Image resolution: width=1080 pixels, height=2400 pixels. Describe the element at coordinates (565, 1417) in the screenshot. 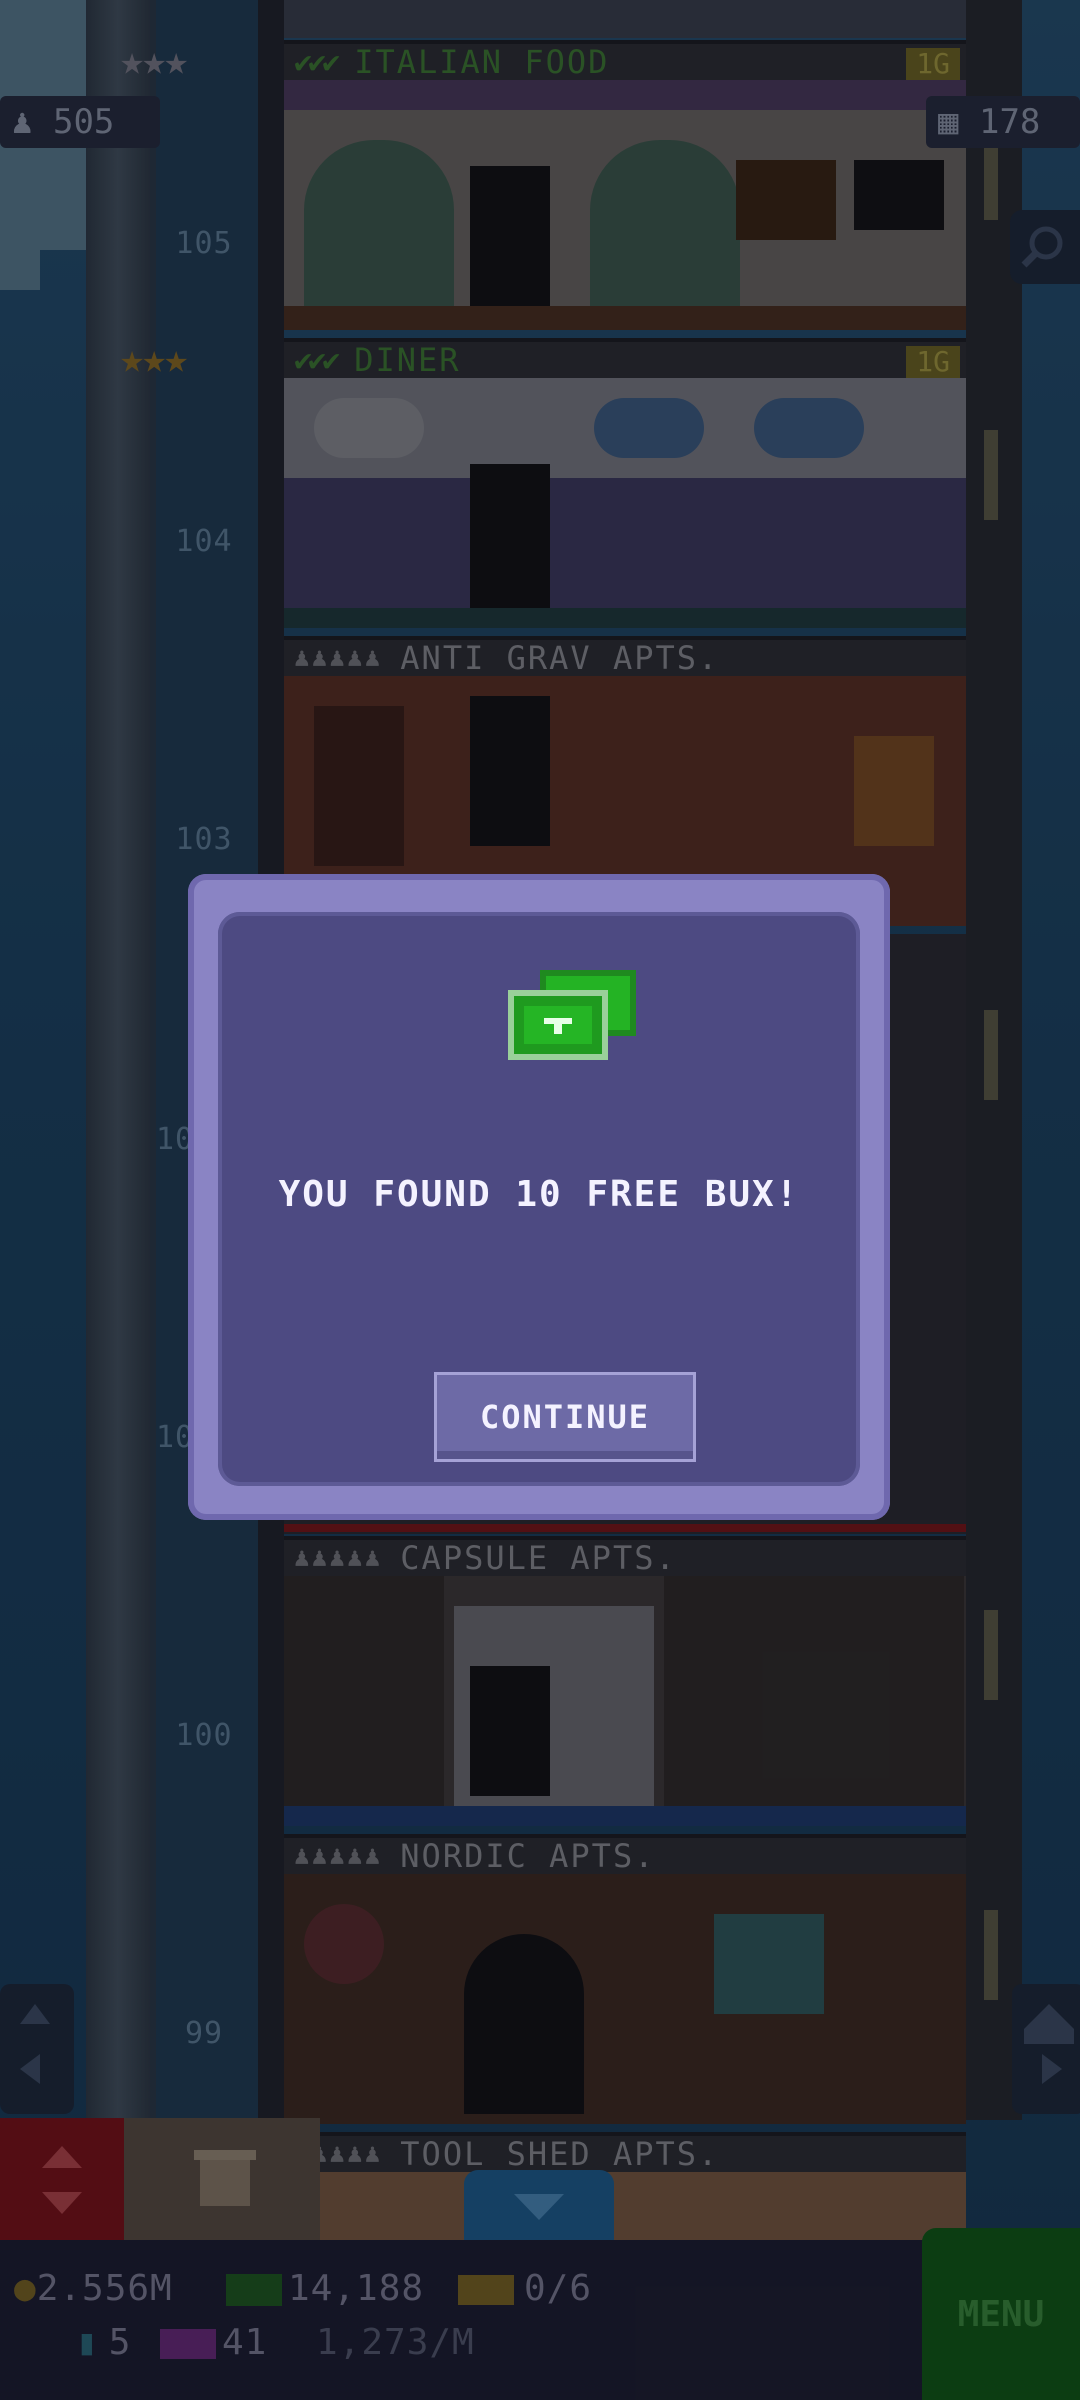

I see `continue-button: CONTINUE` at that location.